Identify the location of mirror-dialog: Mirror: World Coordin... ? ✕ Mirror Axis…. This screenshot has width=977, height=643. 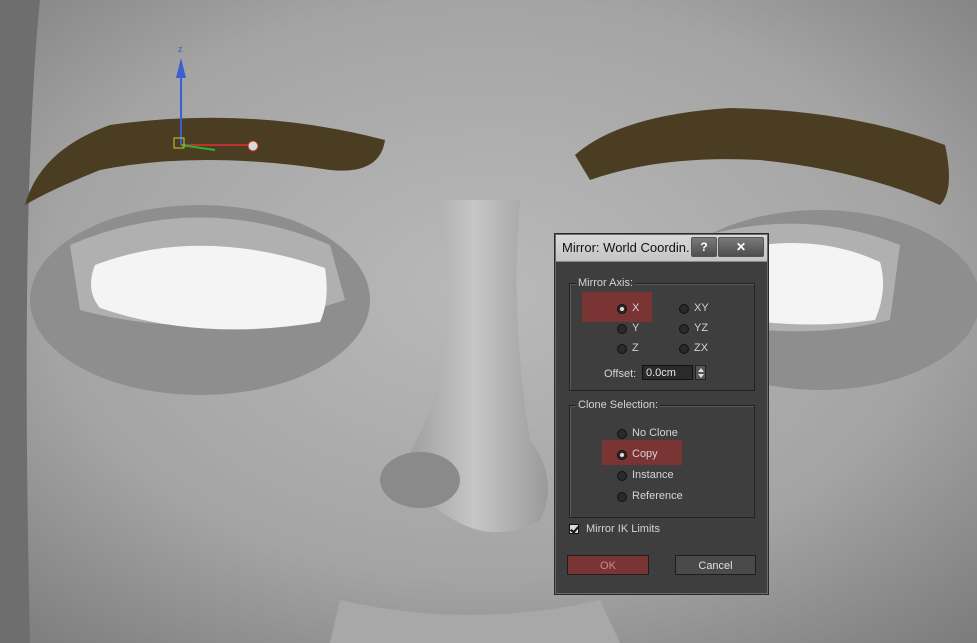
(661, 414).